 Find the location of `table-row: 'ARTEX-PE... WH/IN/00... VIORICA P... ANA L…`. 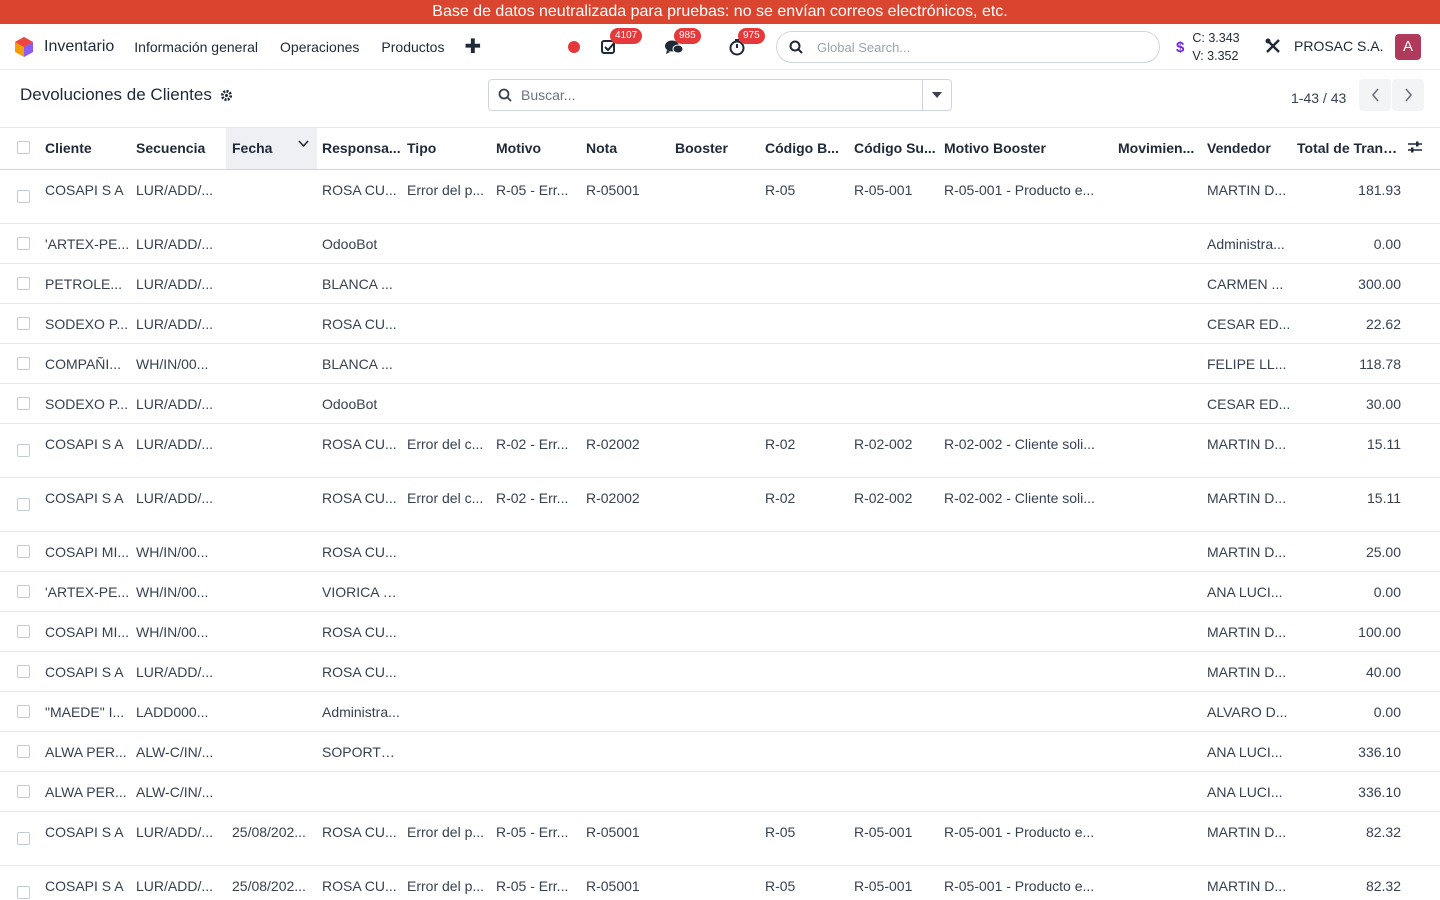

table-row: 'ARTEX-PE... WH/IN/00... VIORICA P... ANA L… is located at coordinates (720, 591).